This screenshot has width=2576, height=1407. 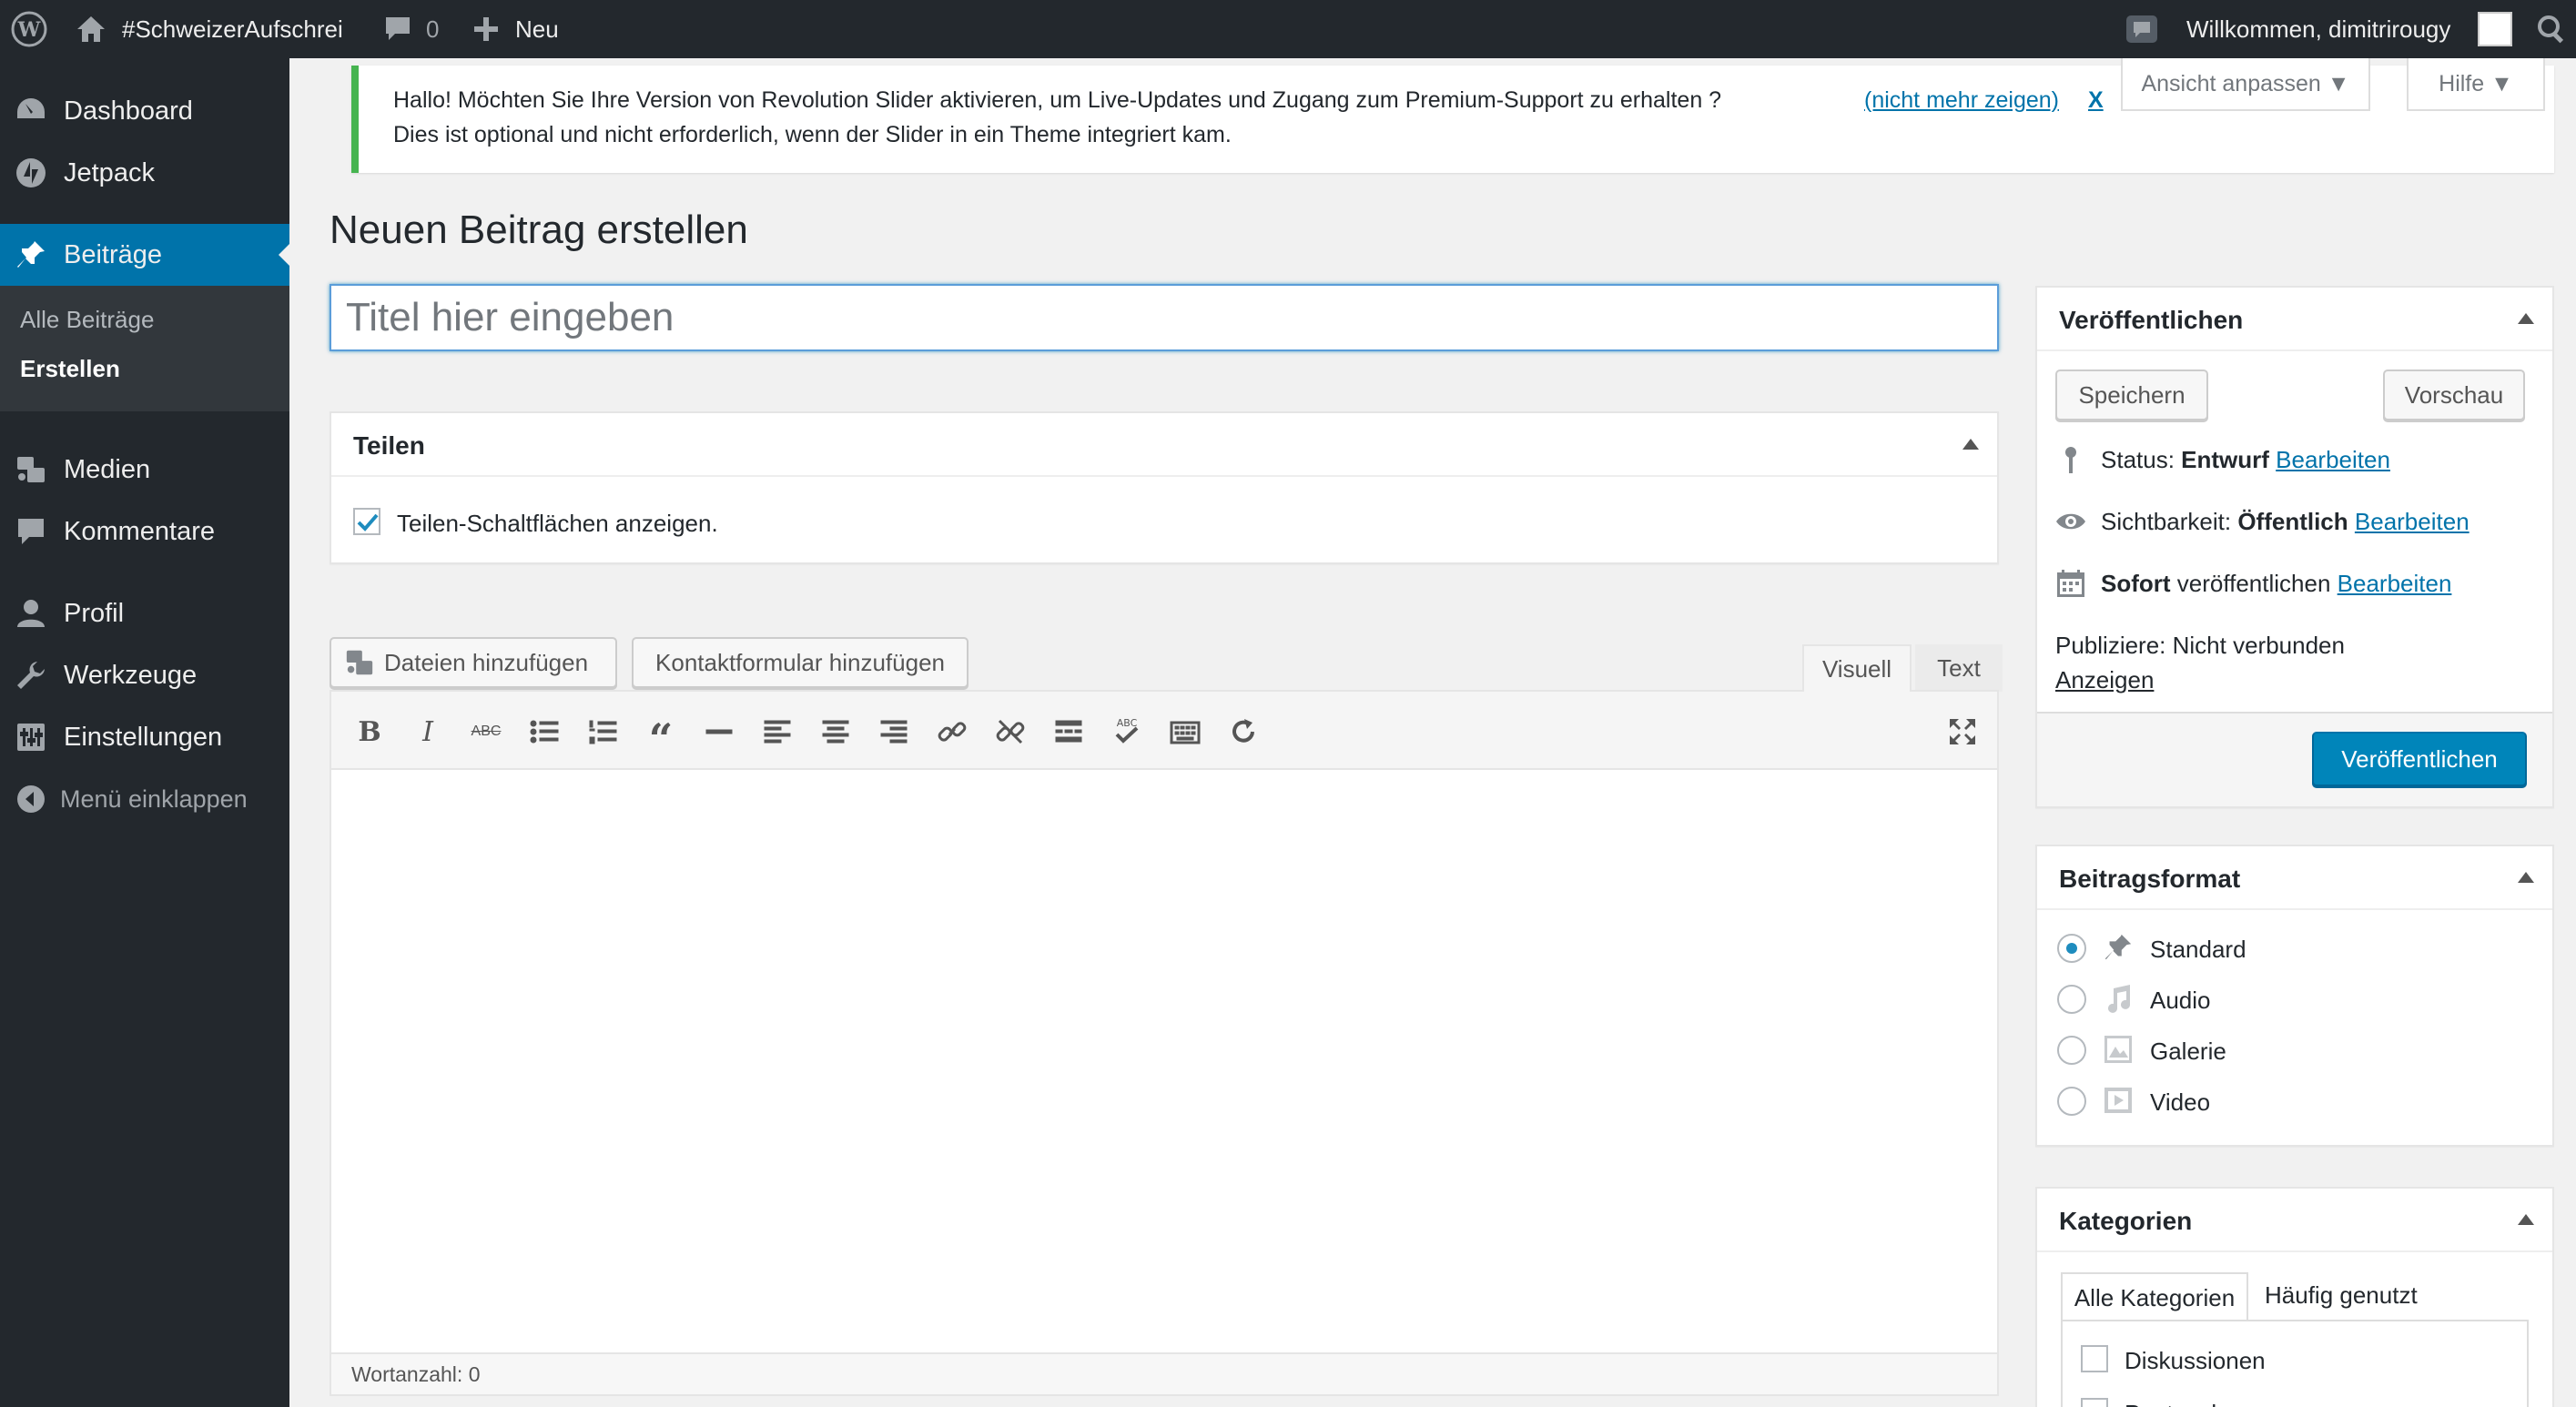 What do you see at coordinates (87, 320) in the screenshot?
I see `submenu-all-posts: Alle Beiträge` at bounding box center [87, 320].